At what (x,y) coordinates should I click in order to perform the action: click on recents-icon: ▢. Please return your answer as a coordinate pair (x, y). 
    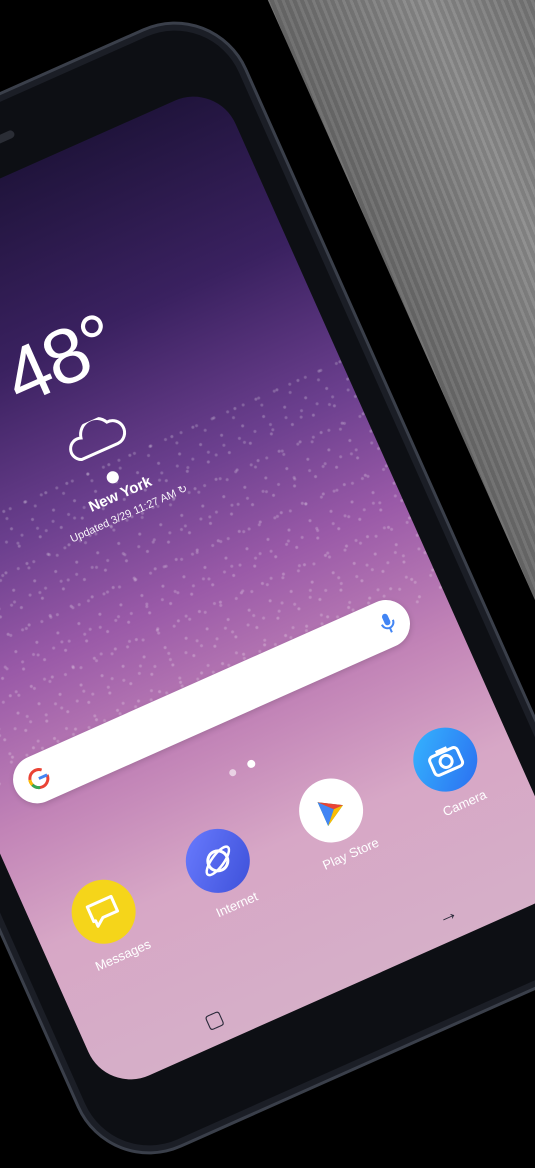
    Looking at the image, I should click on (213, 1019).